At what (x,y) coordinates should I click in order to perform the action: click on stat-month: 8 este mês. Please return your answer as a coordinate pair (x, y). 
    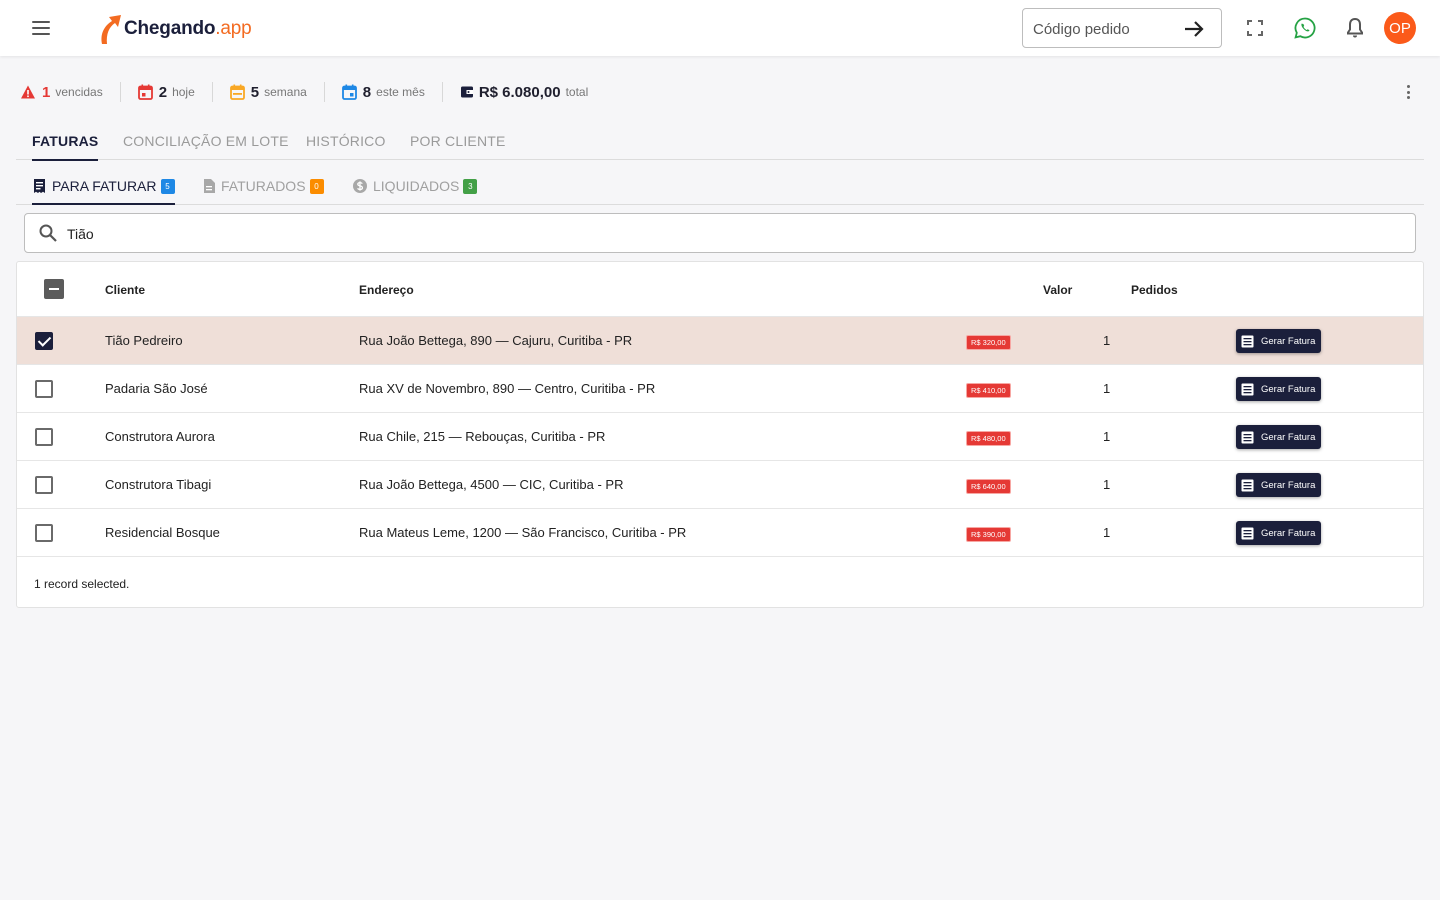
    Looking at the image, I should click on (383, 92).